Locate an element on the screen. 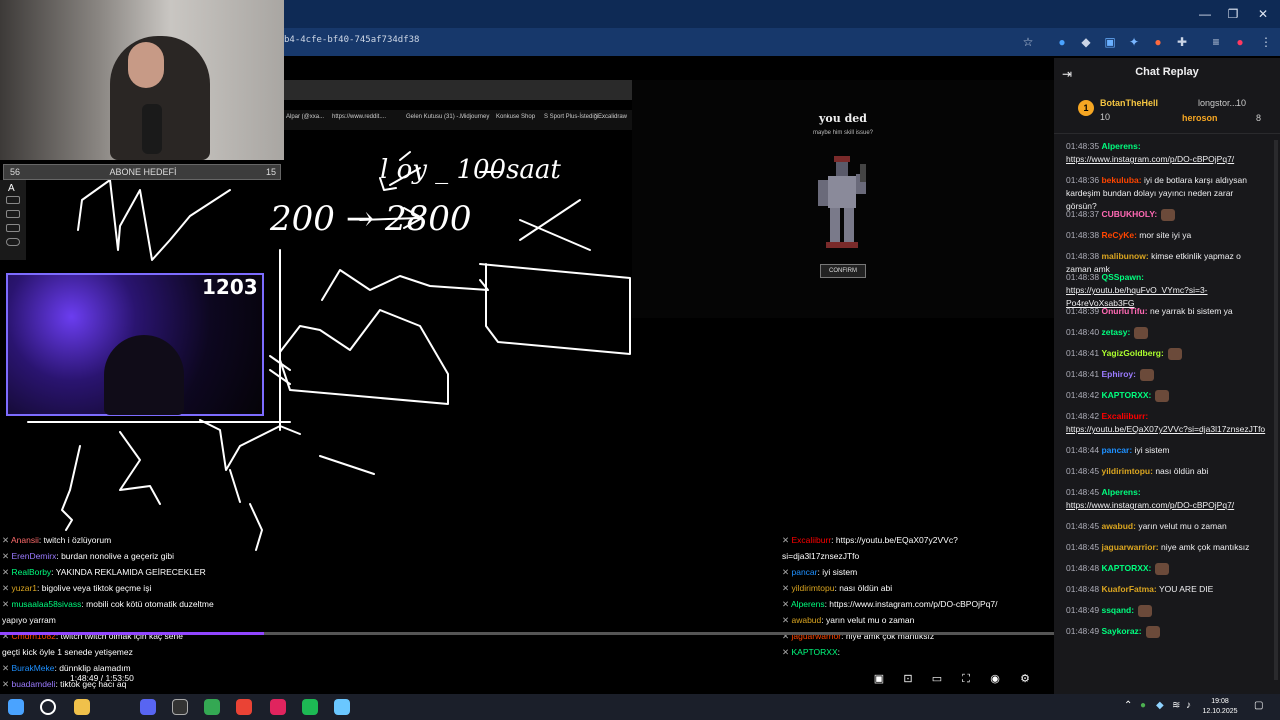 This screenshot has width=1280, height=720. message-timestamp: 01:48:48 is located at coordinates (1083, 589).